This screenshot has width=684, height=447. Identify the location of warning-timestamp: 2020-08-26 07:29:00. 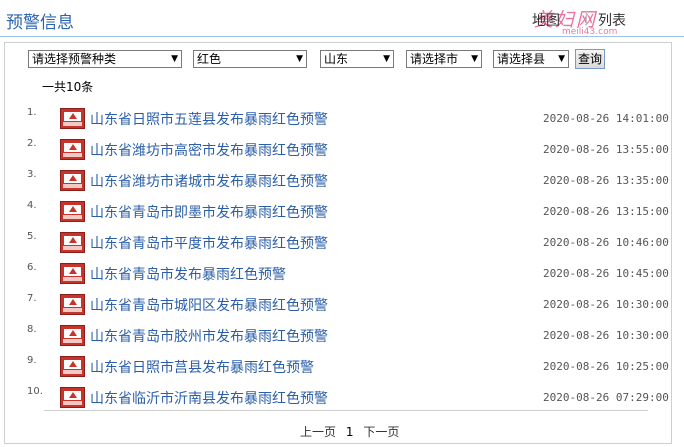
(606, 397).